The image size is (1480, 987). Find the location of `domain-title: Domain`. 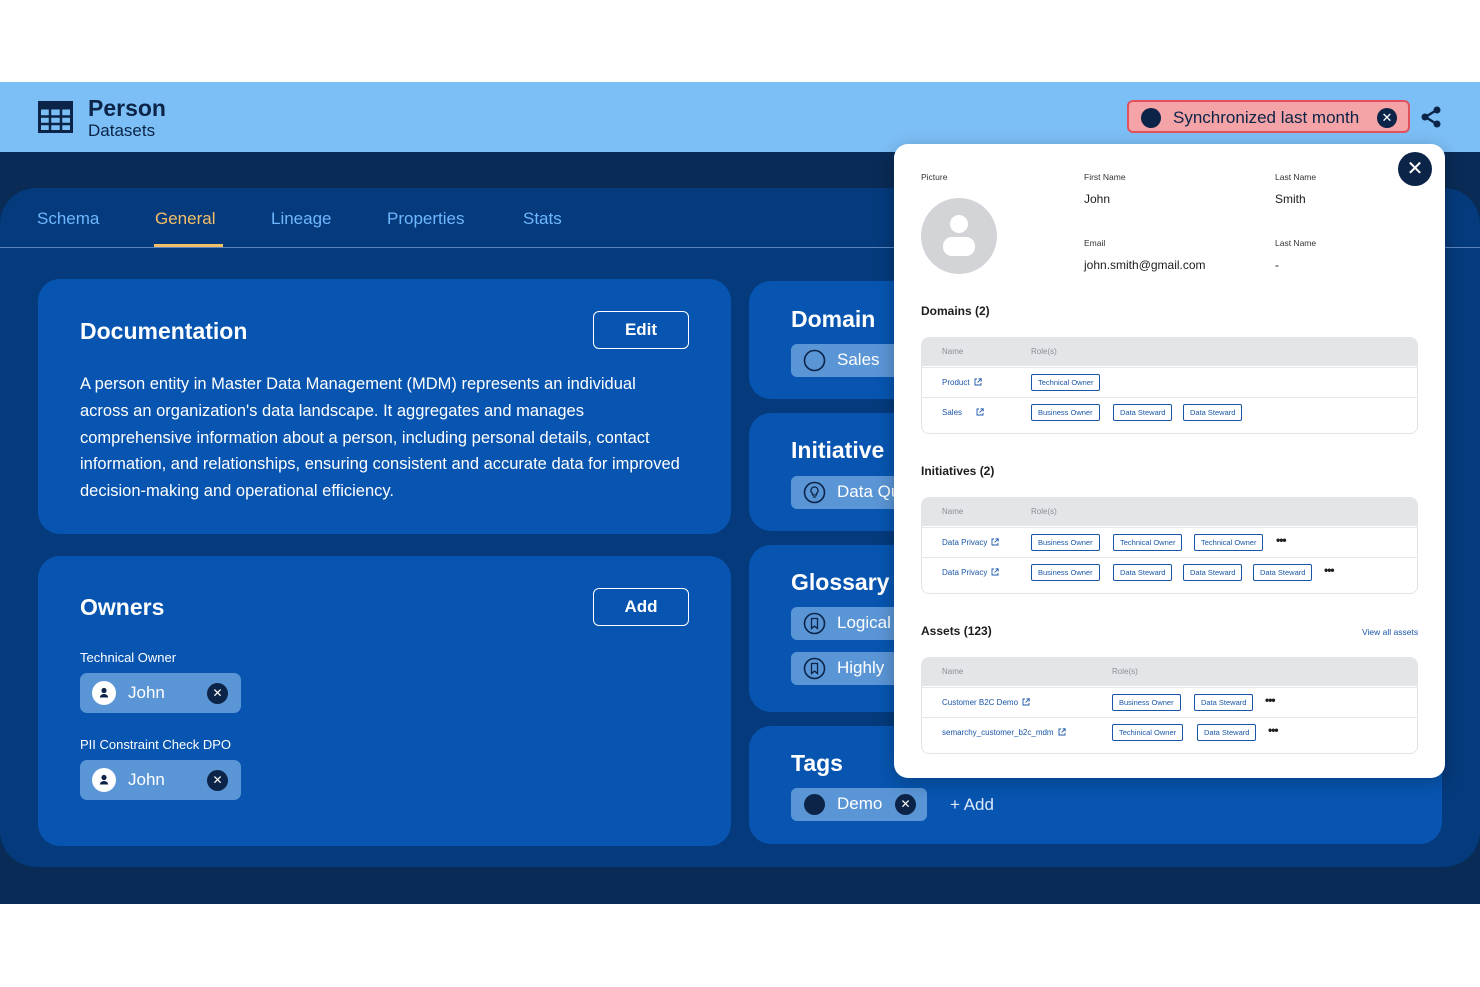

domain-title: Domain is located at coordinates (833, 319).